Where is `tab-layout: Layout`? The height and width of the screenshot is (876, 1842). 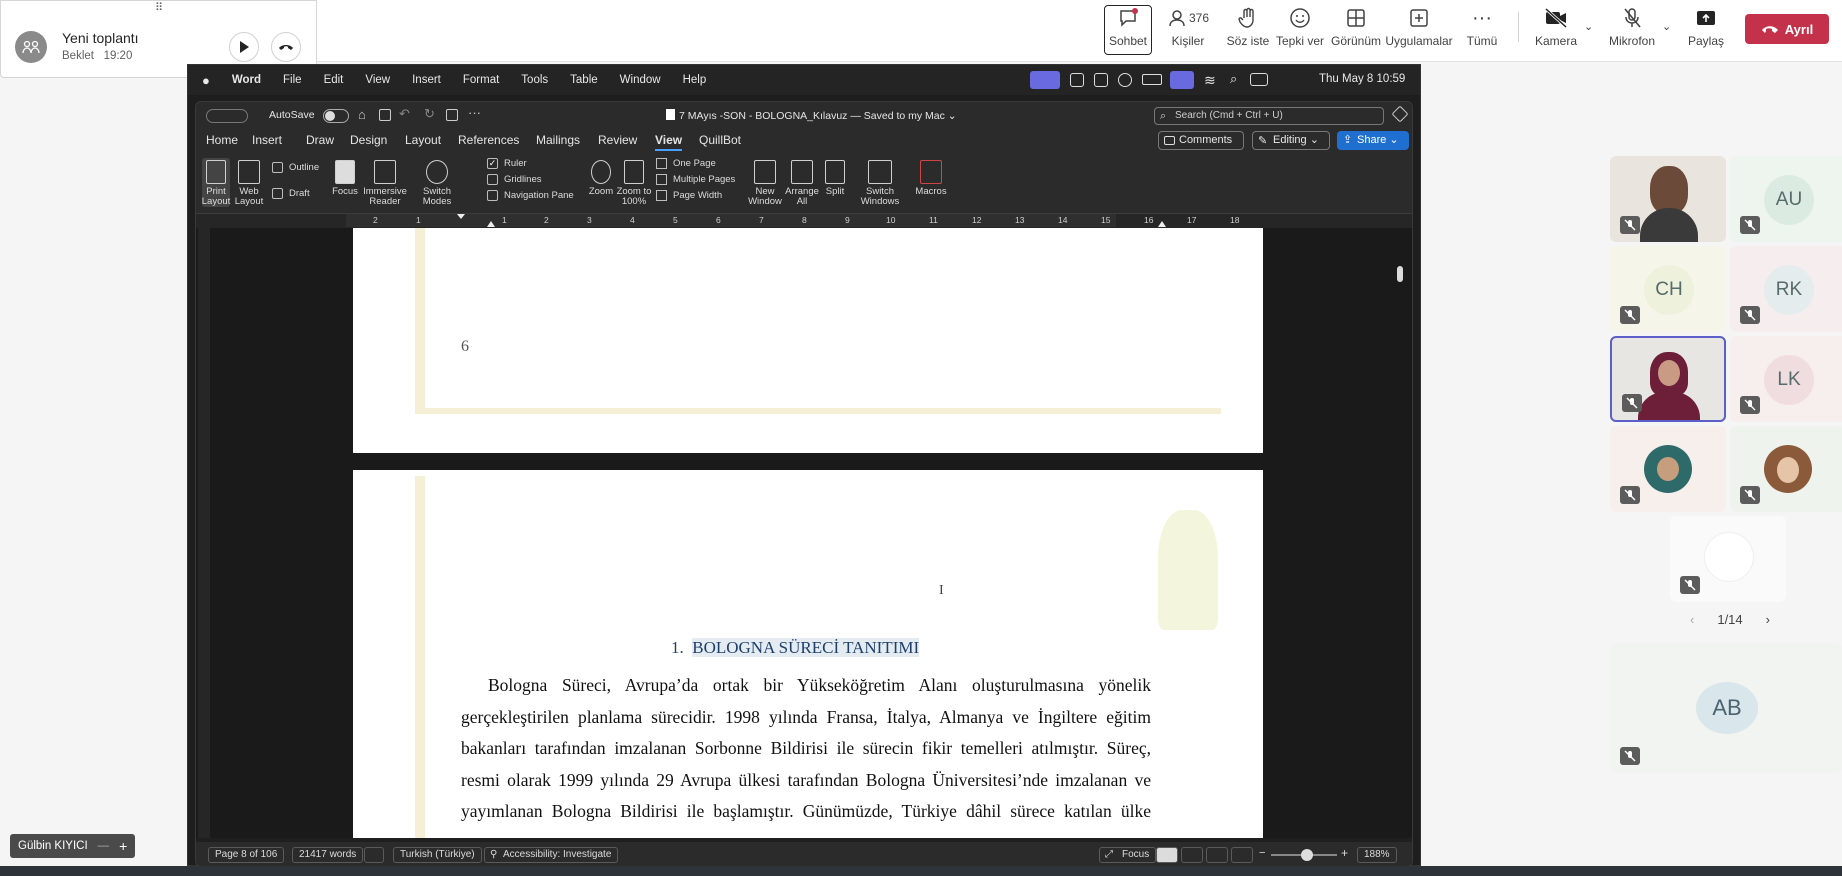
tab-layout: Layout is located at coordinates (423, 140).